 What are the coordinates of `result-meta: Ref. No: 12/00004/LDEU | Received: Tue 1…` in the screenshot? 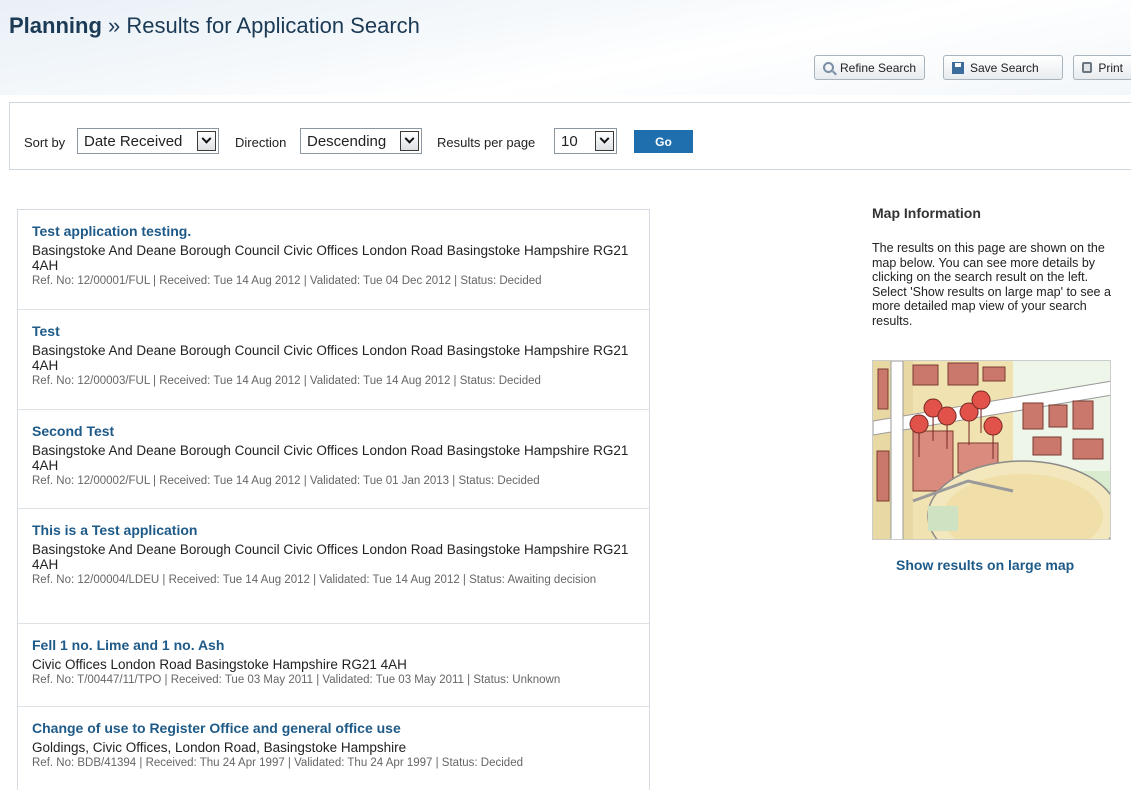 It's located at (314, 580).